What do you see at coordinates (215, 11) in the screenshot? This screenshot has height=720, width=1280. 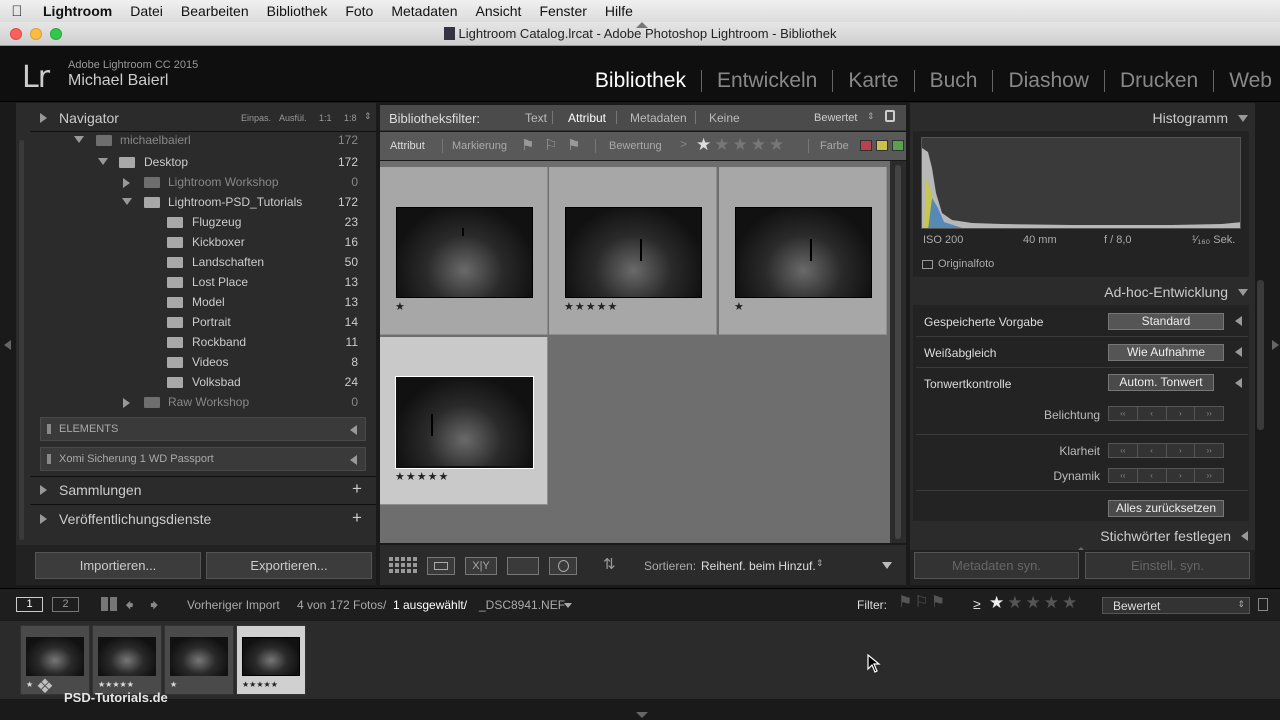 I see `menu-bearbeiten: Bearbeiten` at bounding box center [215, 11].